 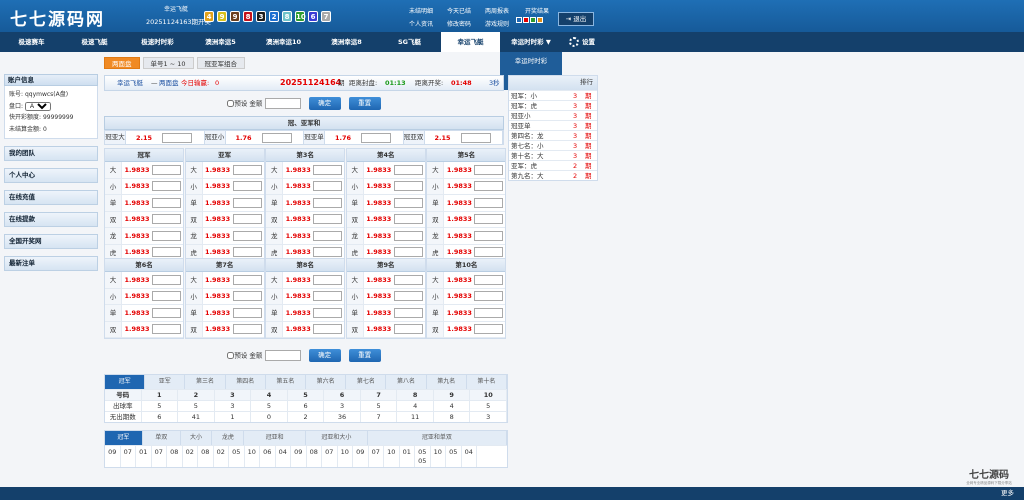 I want to click on sidebar-item: 我的团队, so click(x=51, y=153).